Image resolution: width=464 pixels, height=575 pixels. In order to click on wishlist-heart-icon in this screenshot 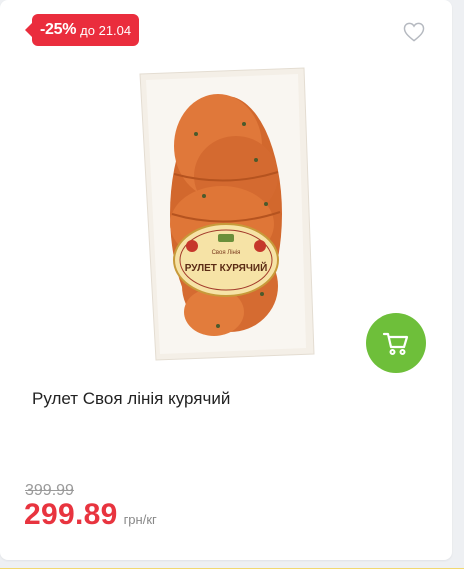, I will do `click(414, 32)`.